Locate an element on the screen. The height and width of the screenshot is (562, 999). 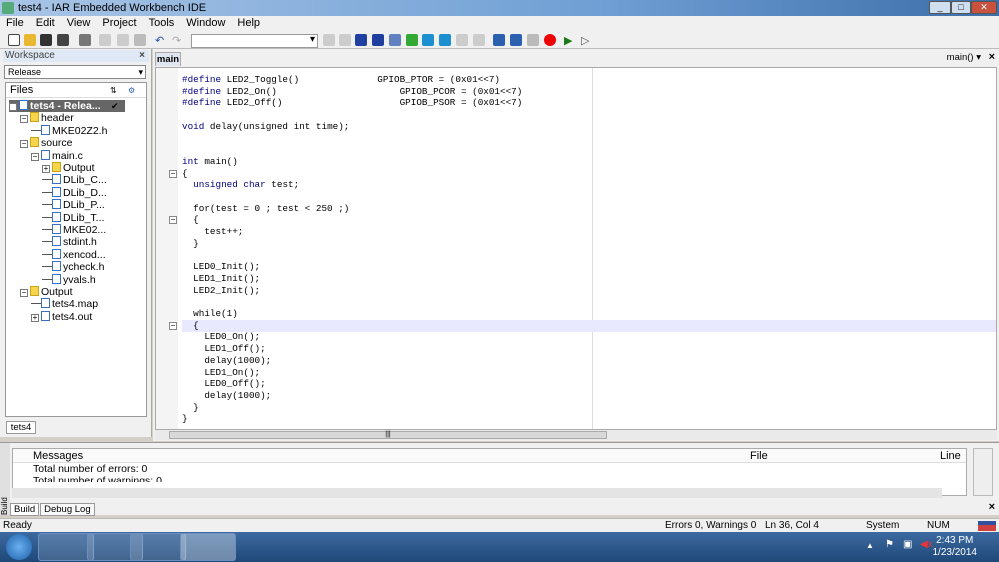
toggle-breakpoint-icon is located at coordinates (329, 40).